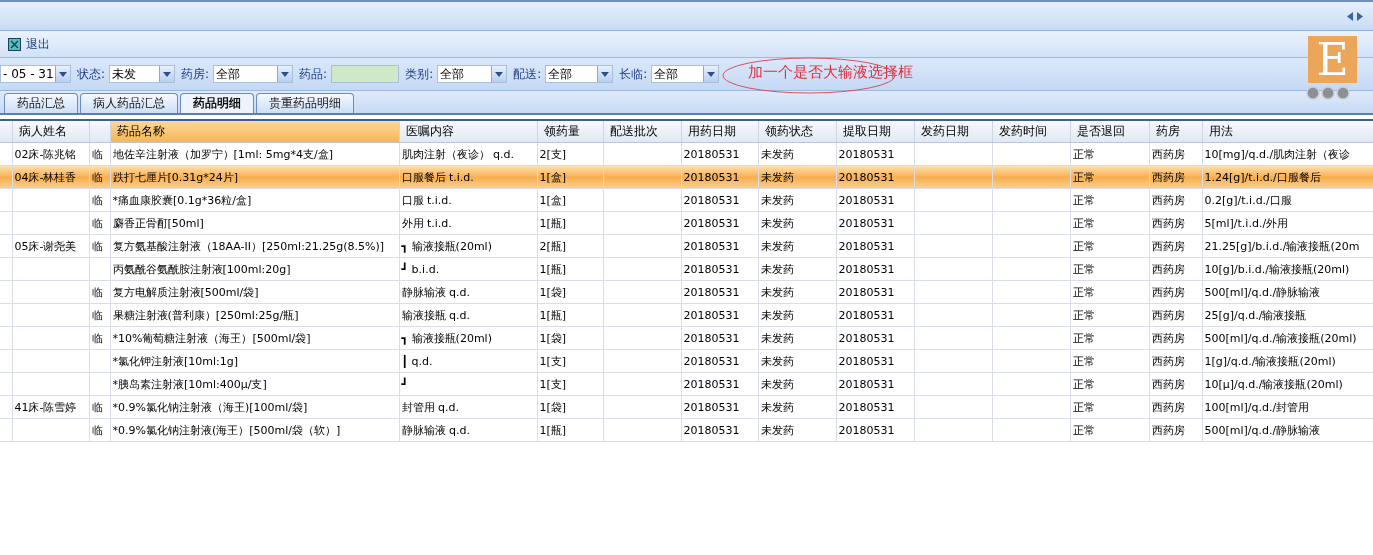  What do you see at coordinates (953, 132) in the screenshot?
I see `column-header: 发药日期` at bounding box center [953, 132].